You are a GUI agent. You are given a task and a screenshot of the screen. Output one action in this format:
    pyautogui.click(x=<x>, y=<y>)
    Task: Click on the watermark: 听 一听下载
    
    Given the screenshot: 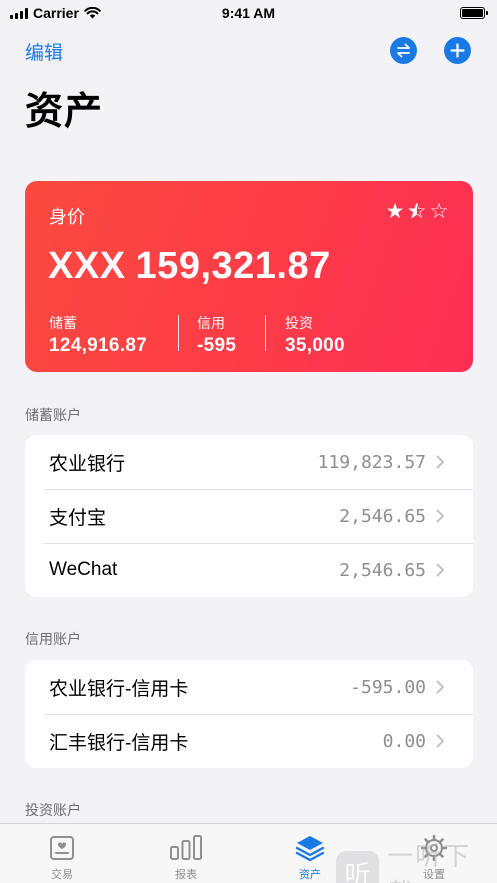 What is the action you would take?
    pyautogui.click(x=416, y=859)
    